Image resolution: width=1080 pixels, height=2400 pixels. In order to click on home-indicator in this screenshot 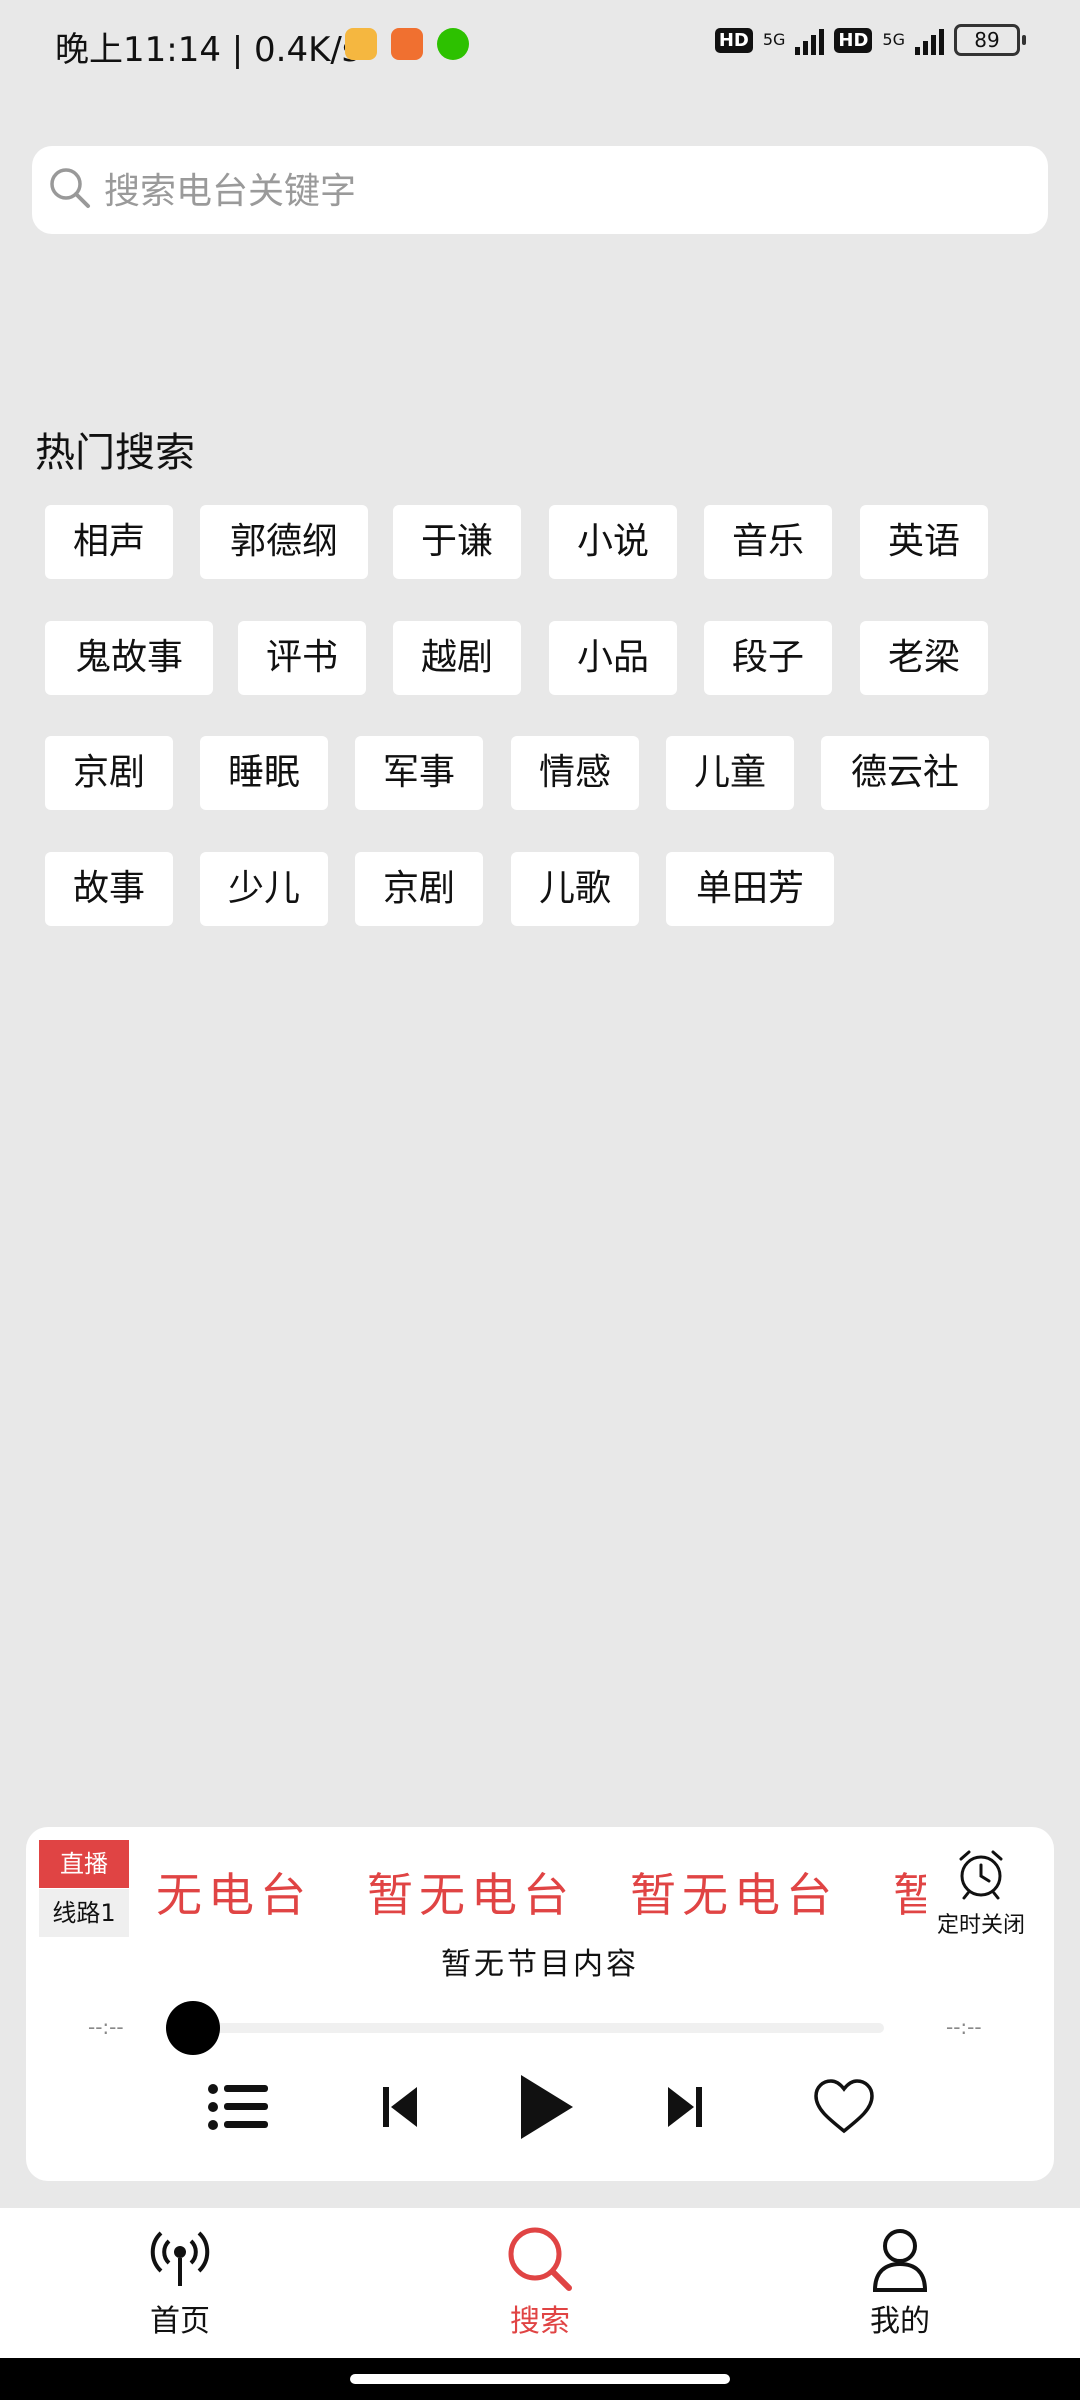, I will do `click(540, 2379)`.